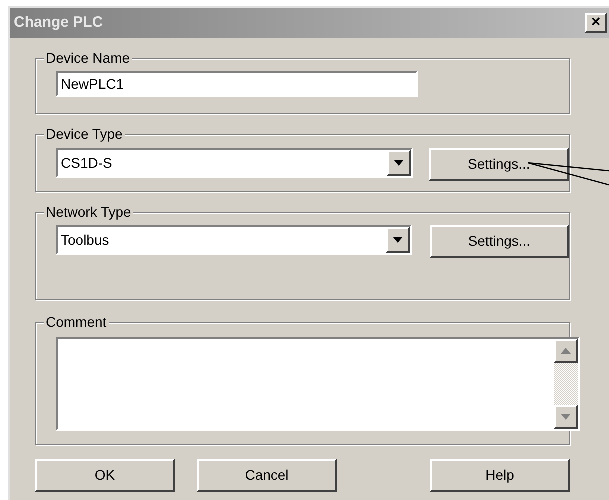  What do you see at coordinates (237, 84) in the screenshot?
I see `device-name-field: NewPLC1` at bounding box center [237, 84].